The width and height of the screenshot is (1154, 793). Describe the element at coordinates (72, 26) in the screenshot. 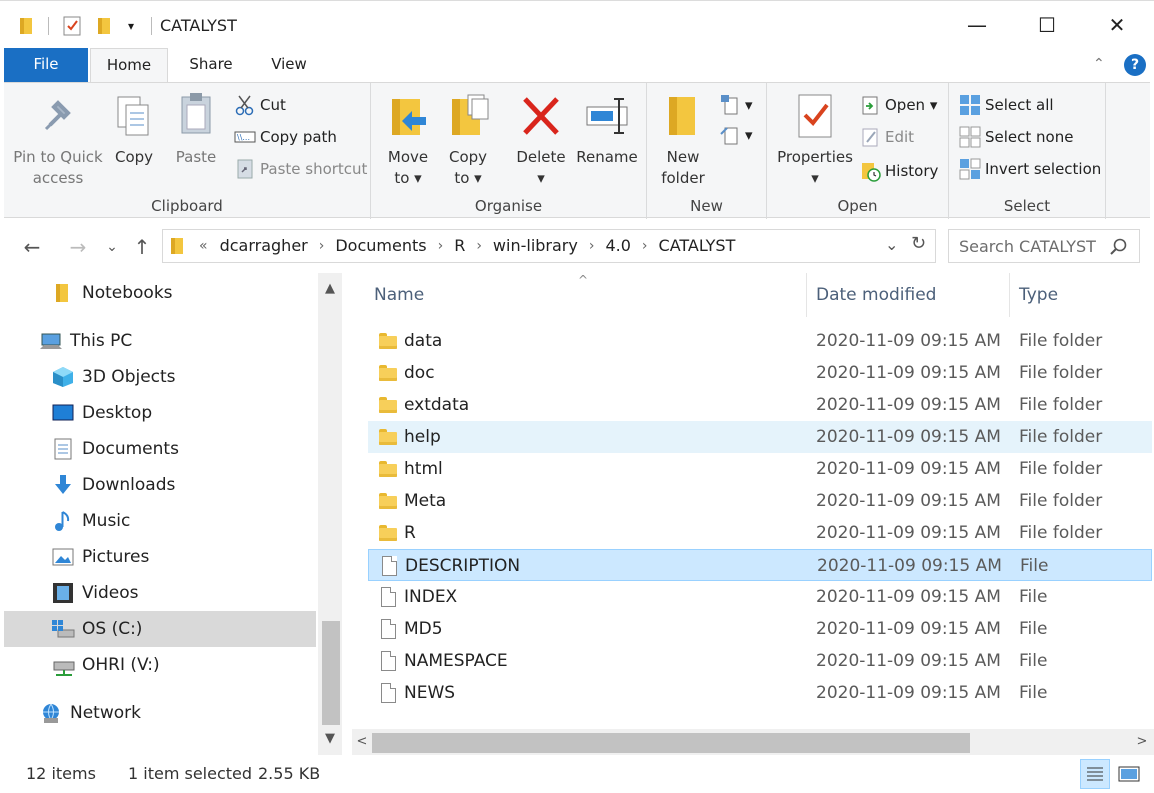

I see `properties-quick-access-button` at that location.